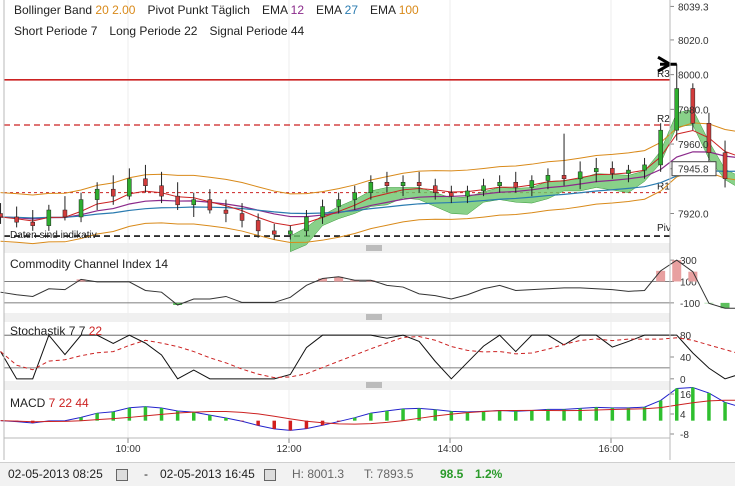  Describe the element at coordinates (686, 358) in the screenshot. I see `y-tick-label: 40` at that location.